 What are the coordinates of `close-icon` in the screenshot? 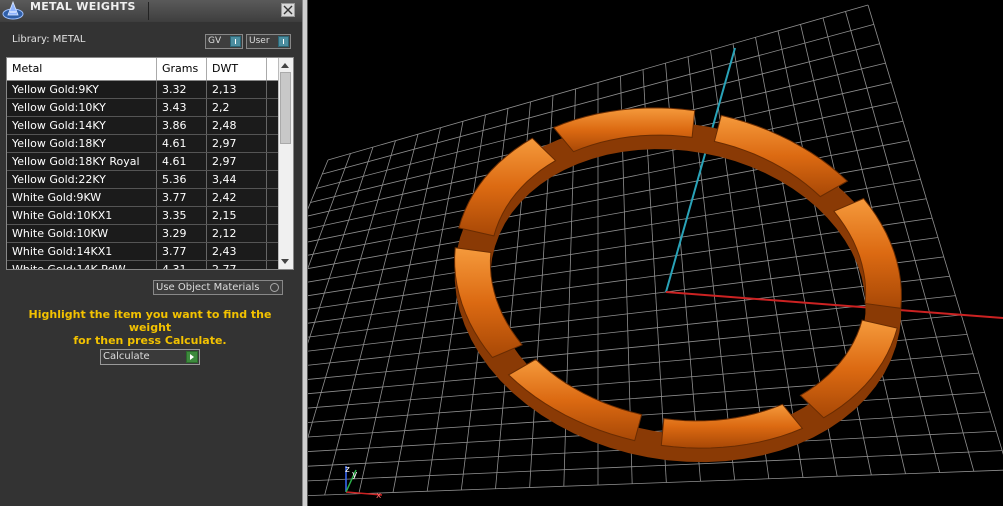 It's located at (288, 10).